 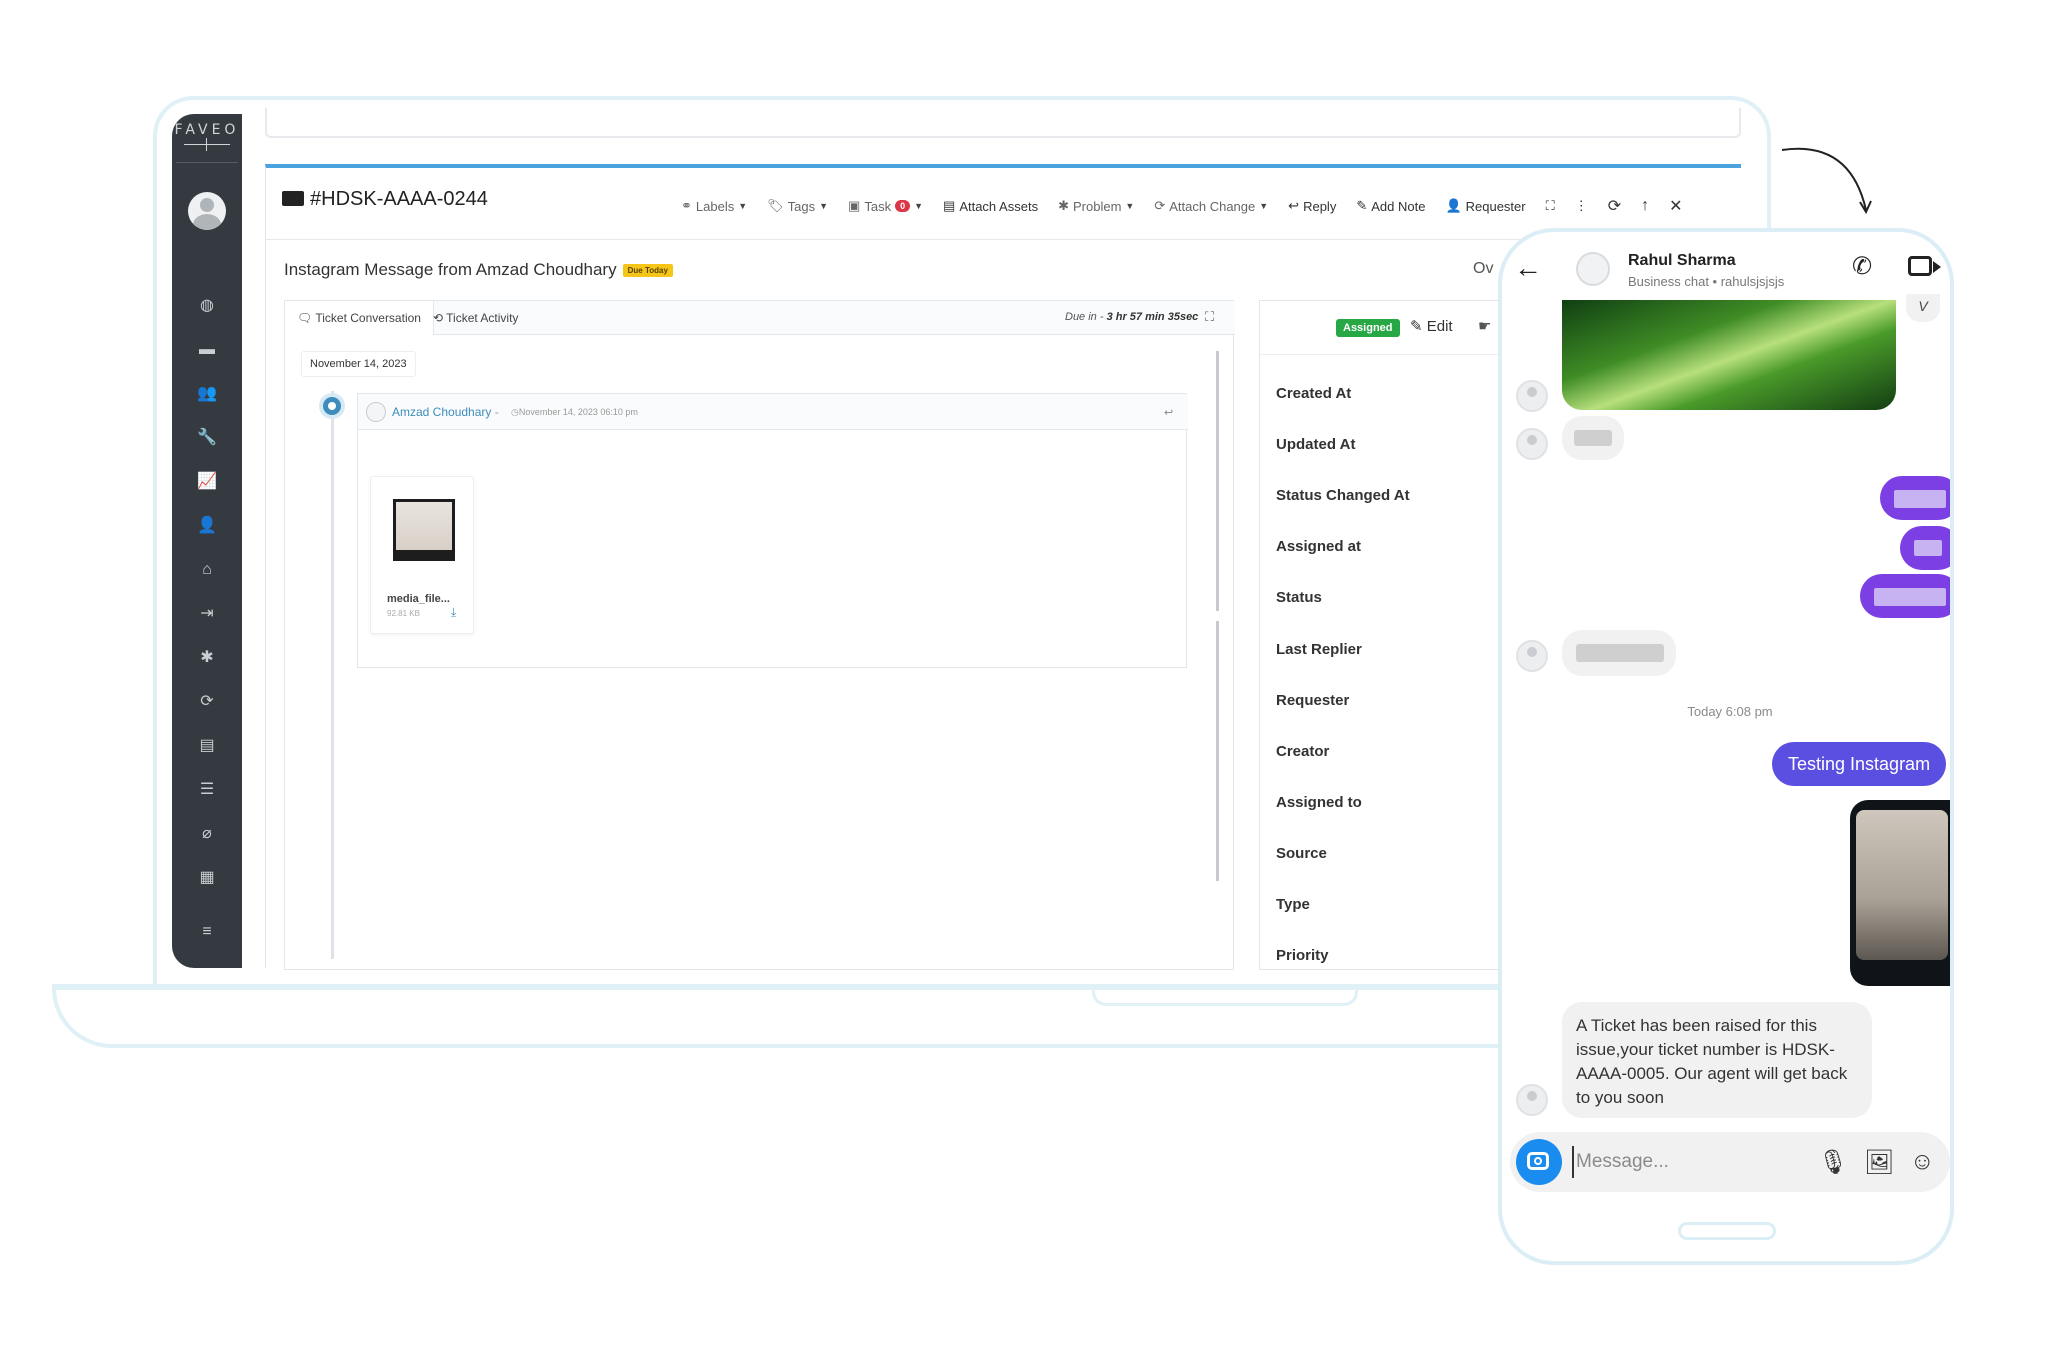 I want to click on history-icon: ⟲, so click(x=440, y=318).